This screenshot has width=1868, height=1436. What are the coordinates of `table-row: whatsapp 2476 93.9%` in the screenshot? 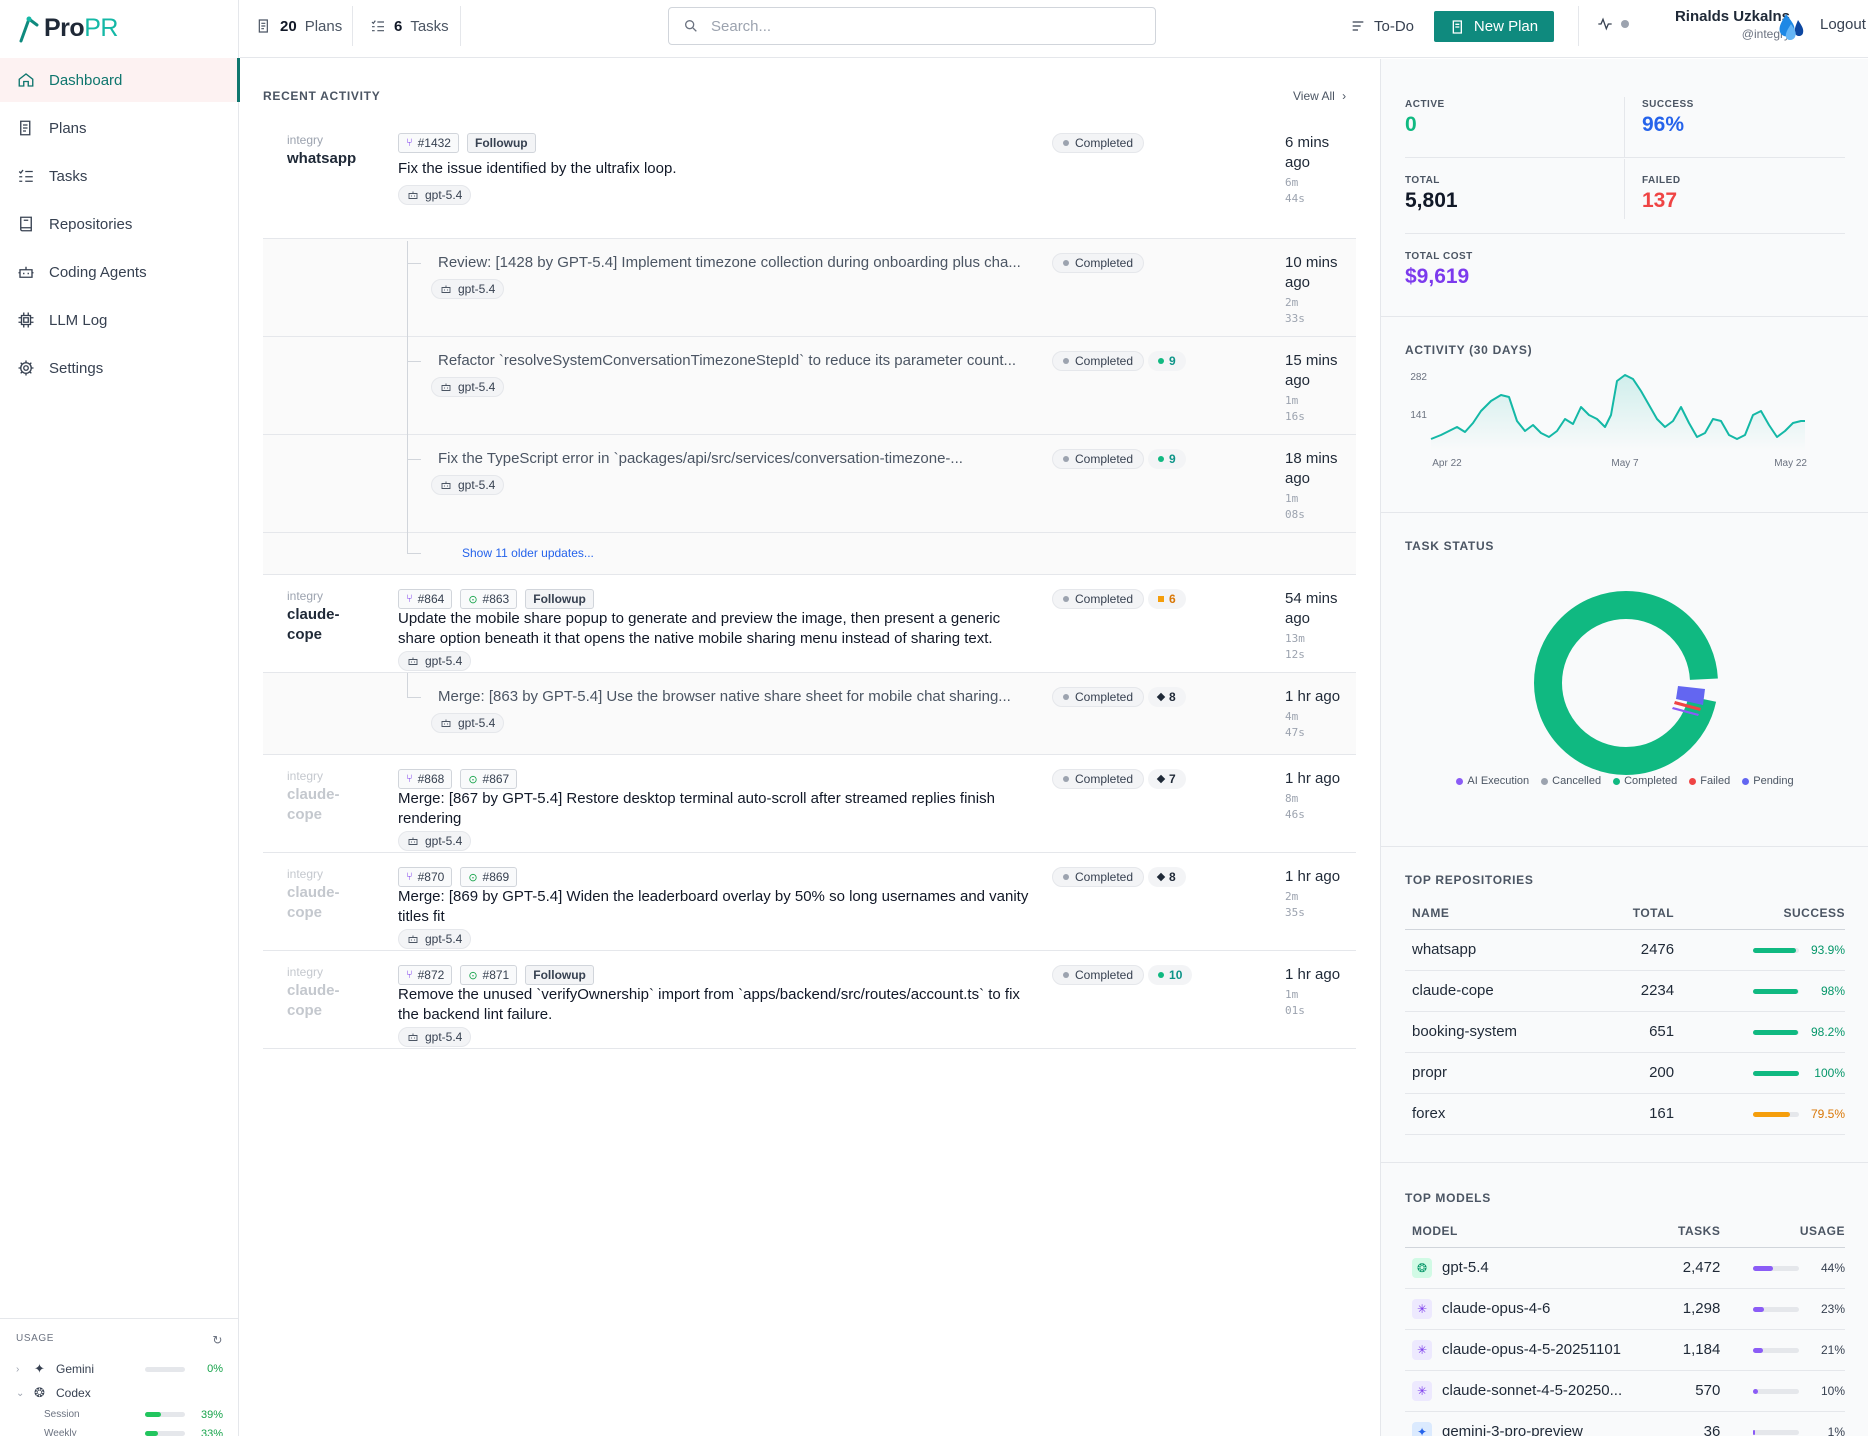 It's located at (1625, 950).